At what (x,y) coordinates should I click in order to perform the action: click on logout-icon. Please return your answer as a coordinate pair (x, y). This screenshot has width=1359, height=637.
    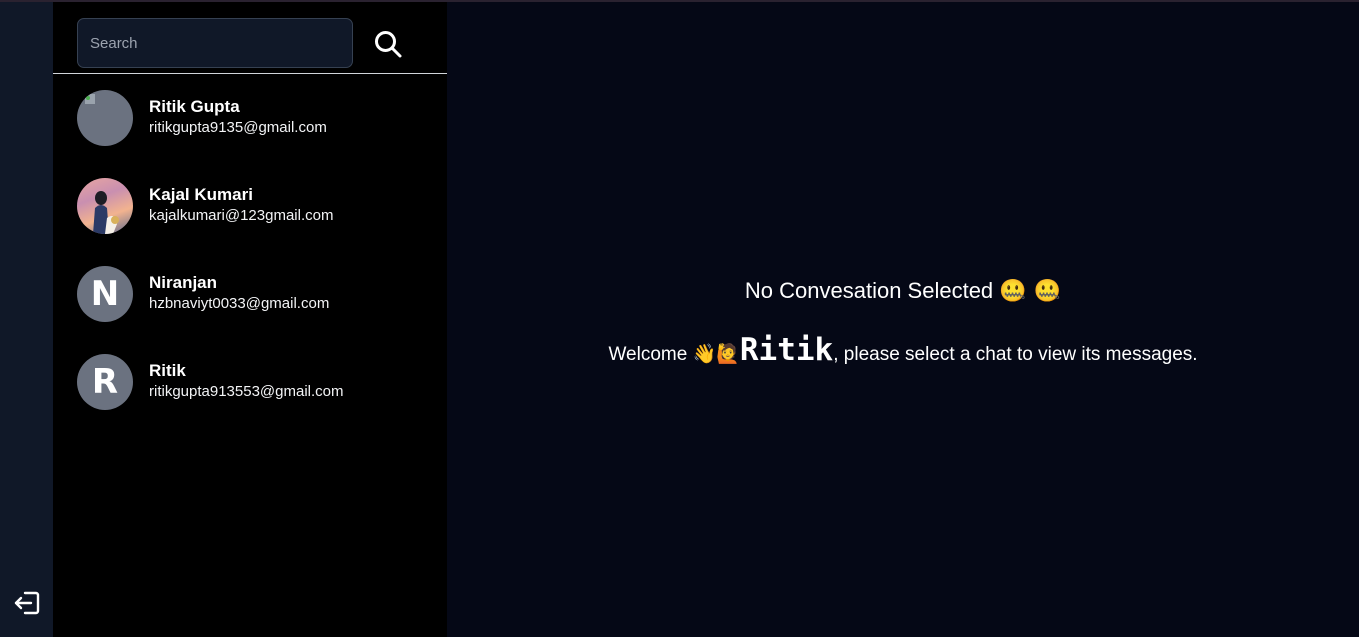
    Looking at the image, I should click on (27, 603).